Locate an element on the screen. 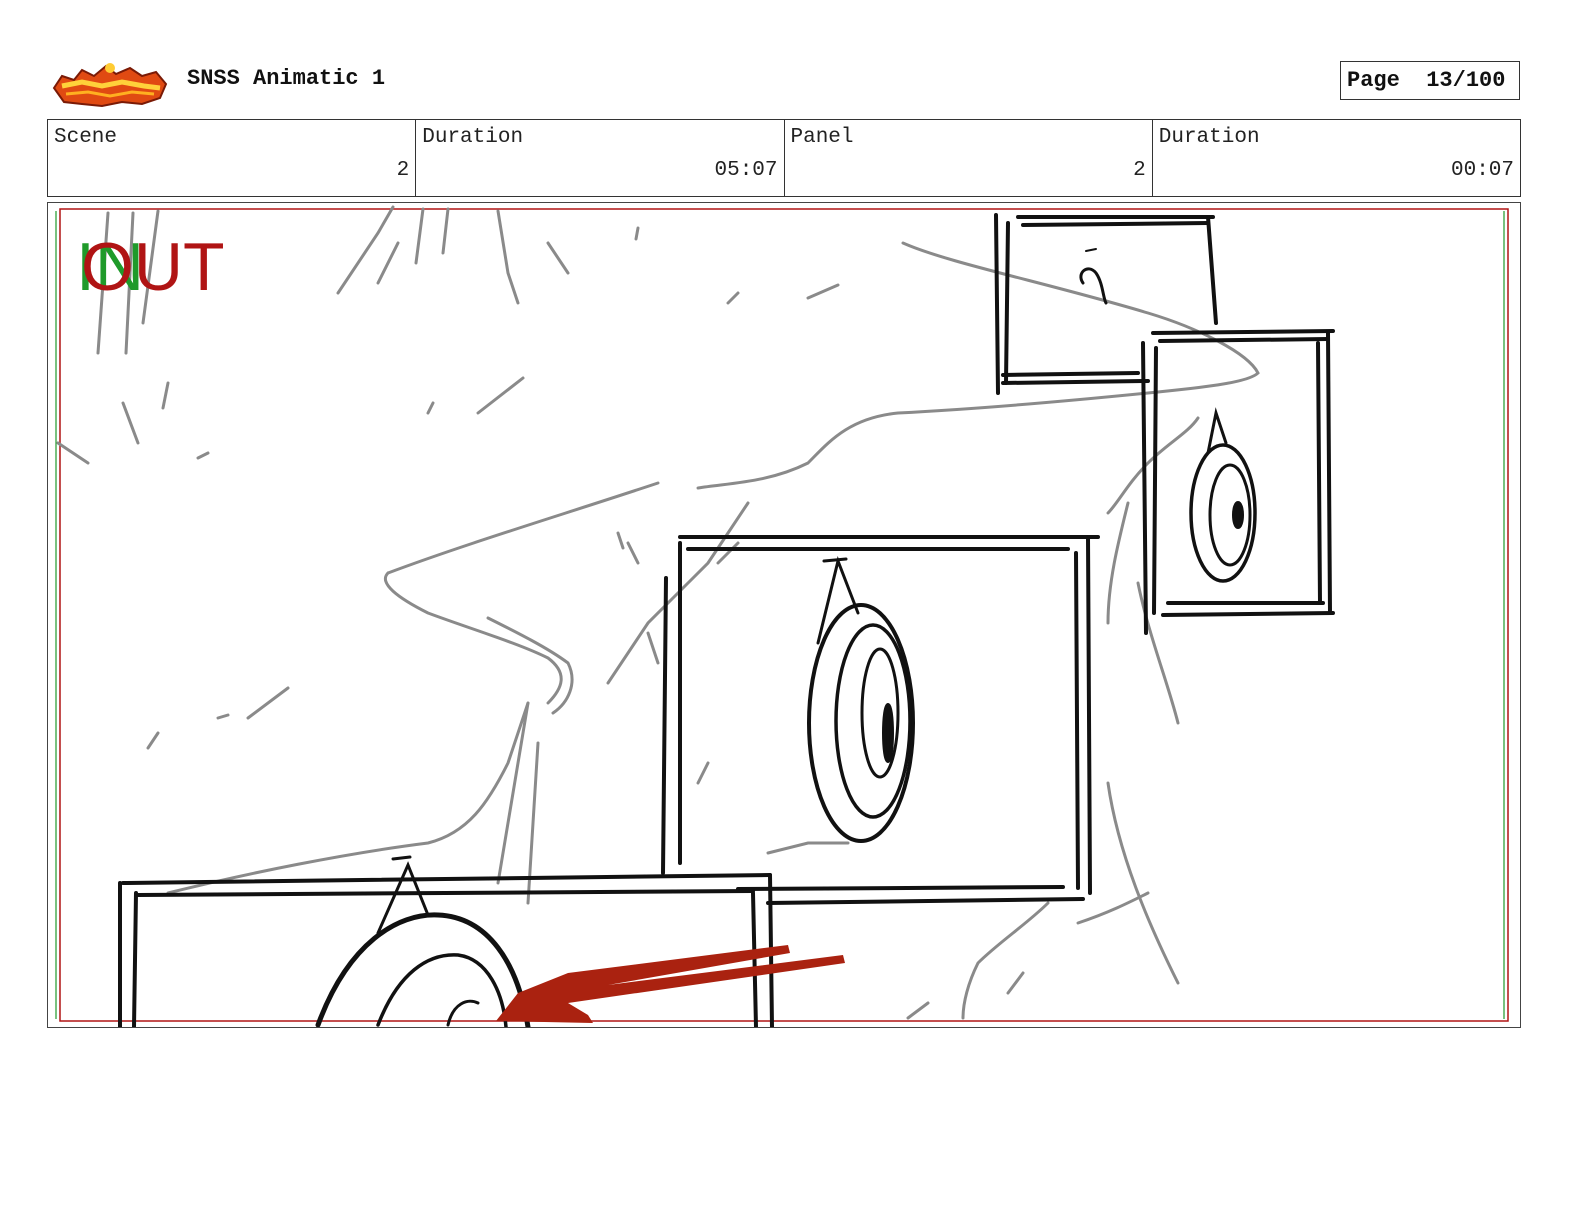 This screenshot has height=1224, width=1584. motion-arrow is located at coordinates (670, 984).